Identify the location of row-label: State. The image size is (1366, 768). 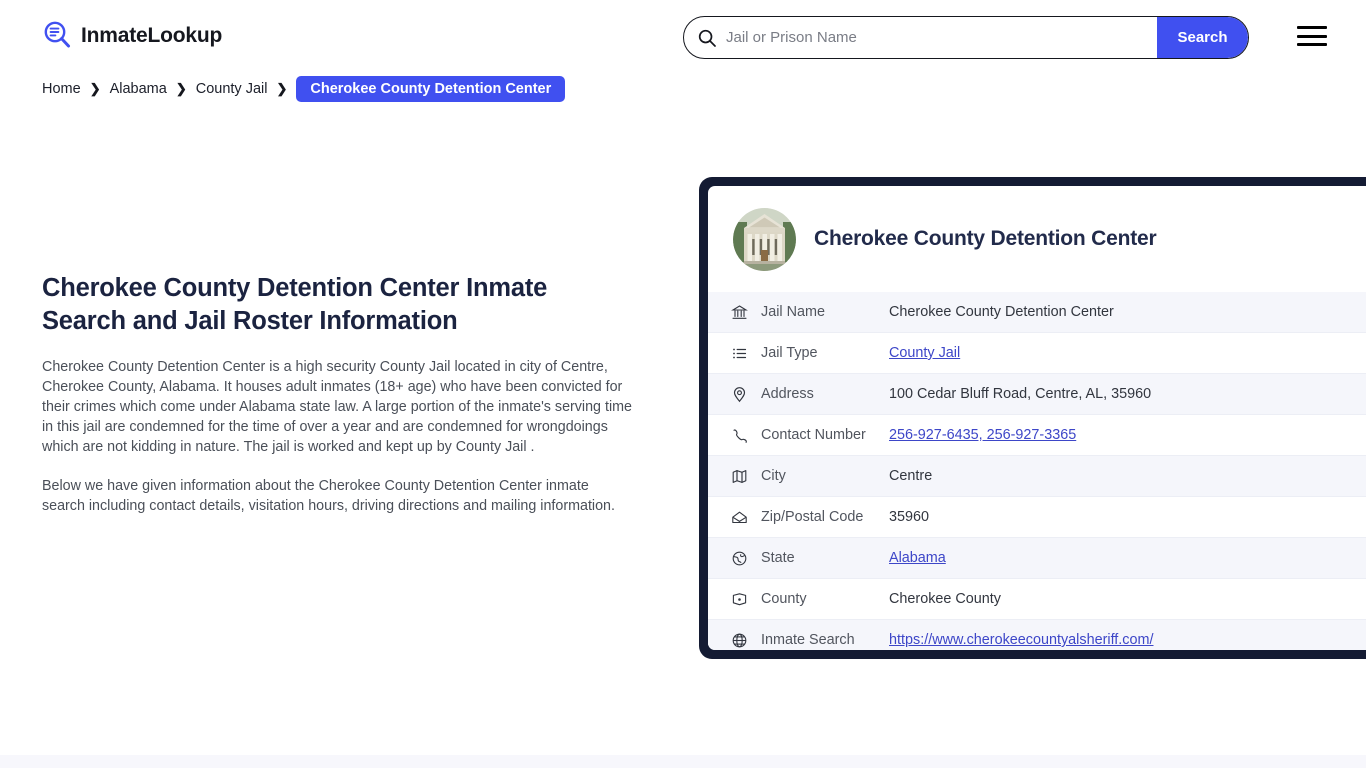
(778, 558).